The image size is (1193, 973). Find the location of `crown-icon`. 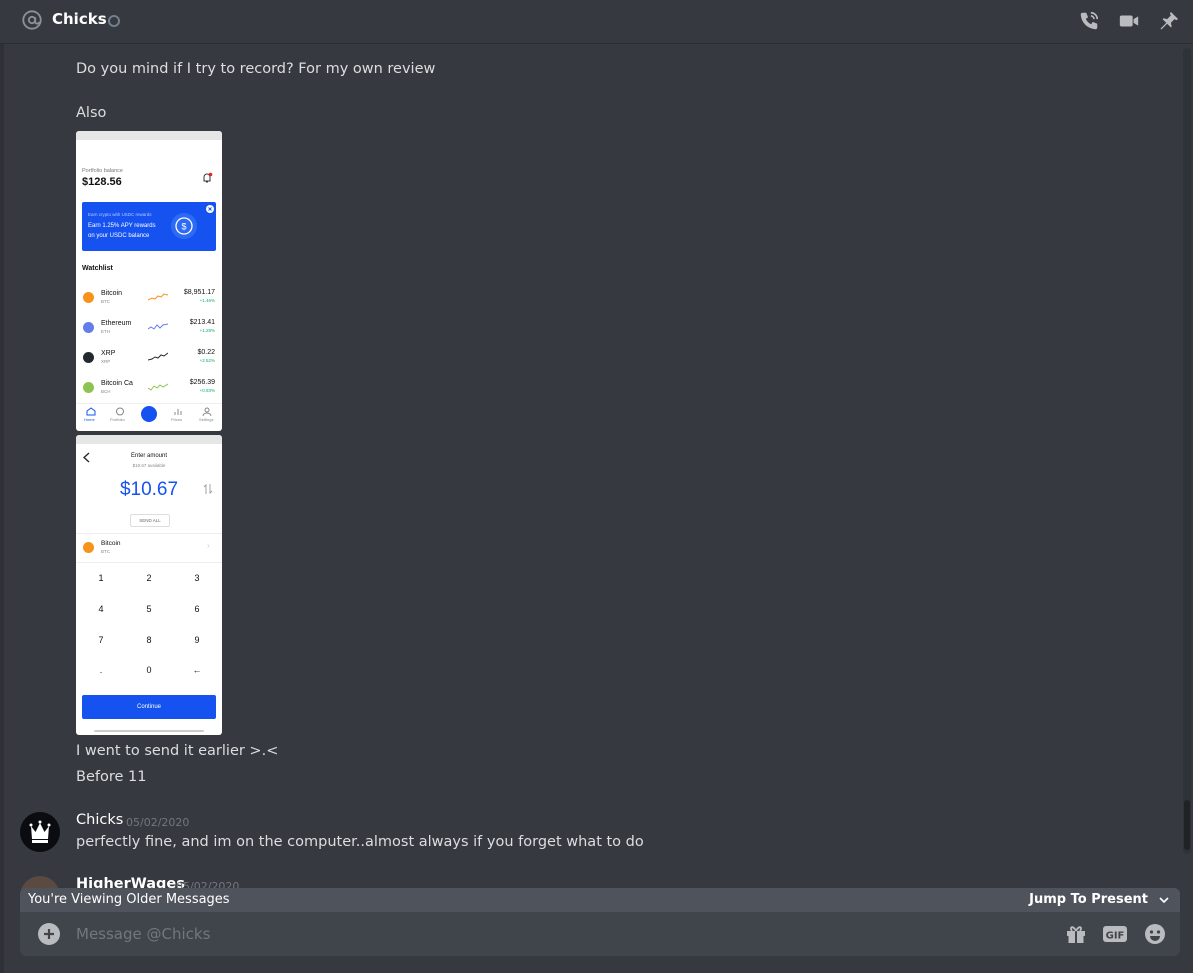

crown-icon is located at coordinates (40, 831).